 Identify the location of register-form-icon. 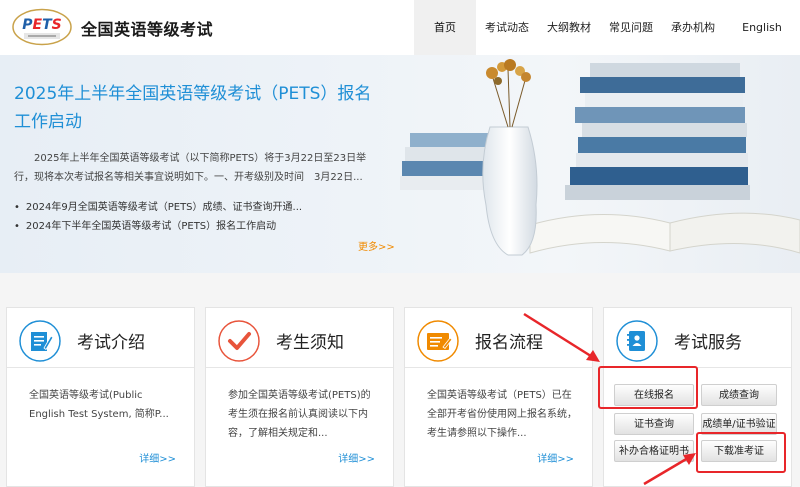
(438, 341).